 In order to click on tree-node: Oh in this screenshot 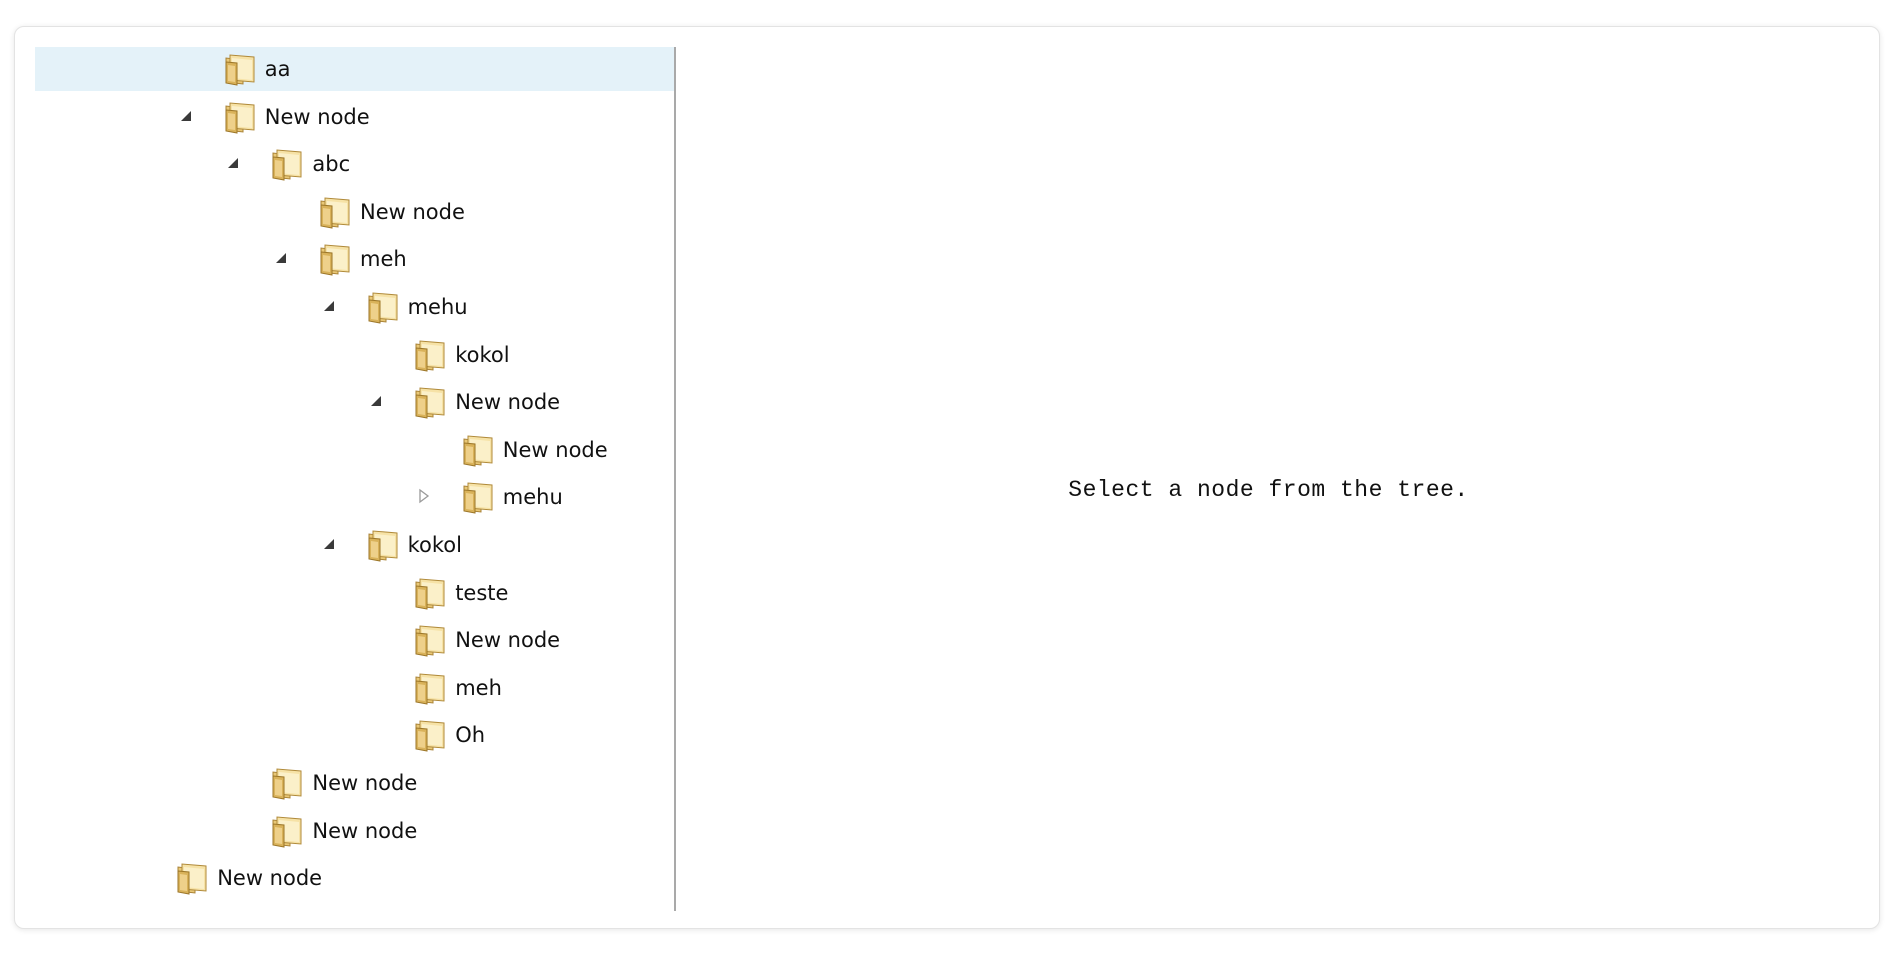, I will do `click(354, 735)`.